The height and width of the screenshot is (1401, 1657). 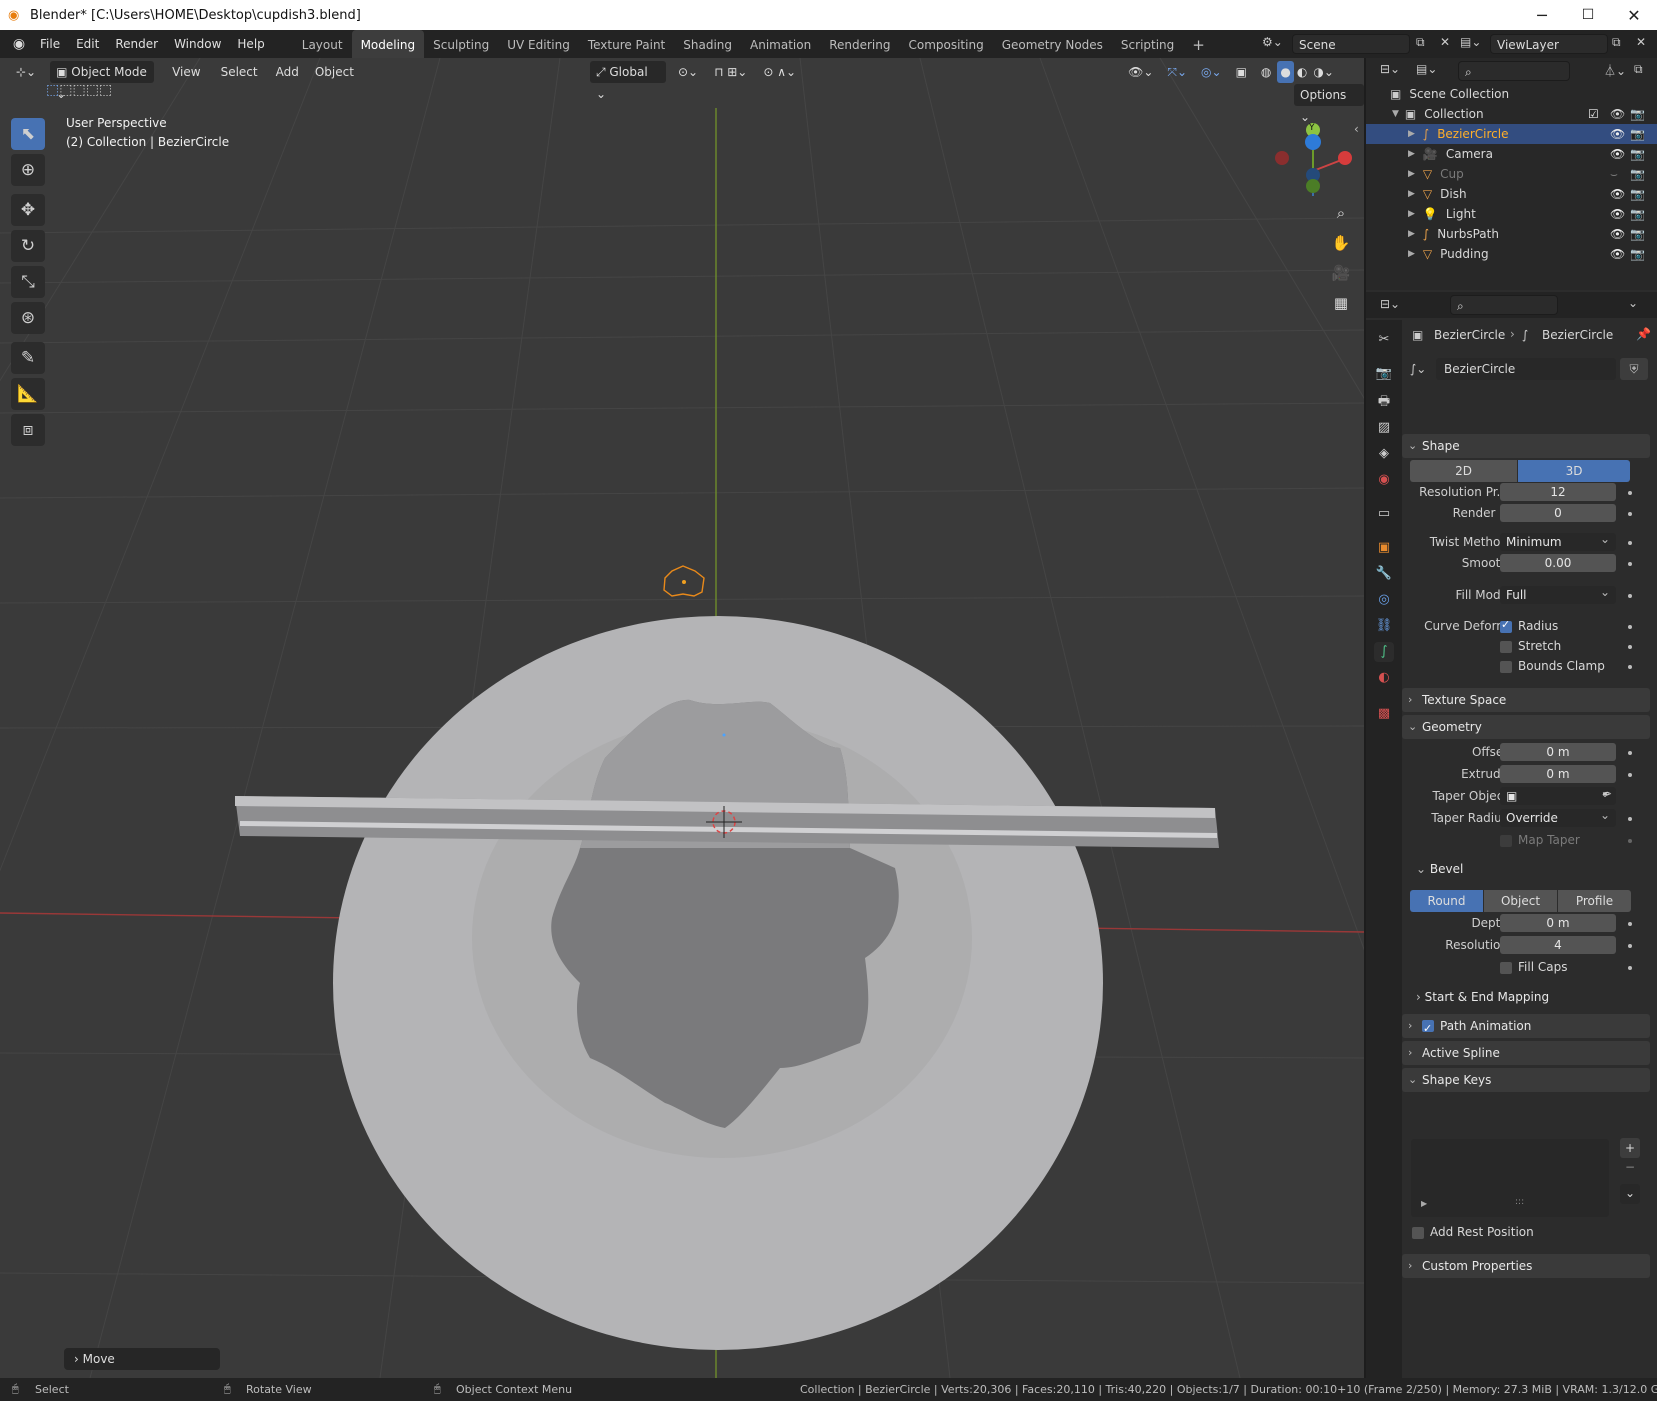 I want to click on tab-animation: Animation, so click(x=780, y=44).